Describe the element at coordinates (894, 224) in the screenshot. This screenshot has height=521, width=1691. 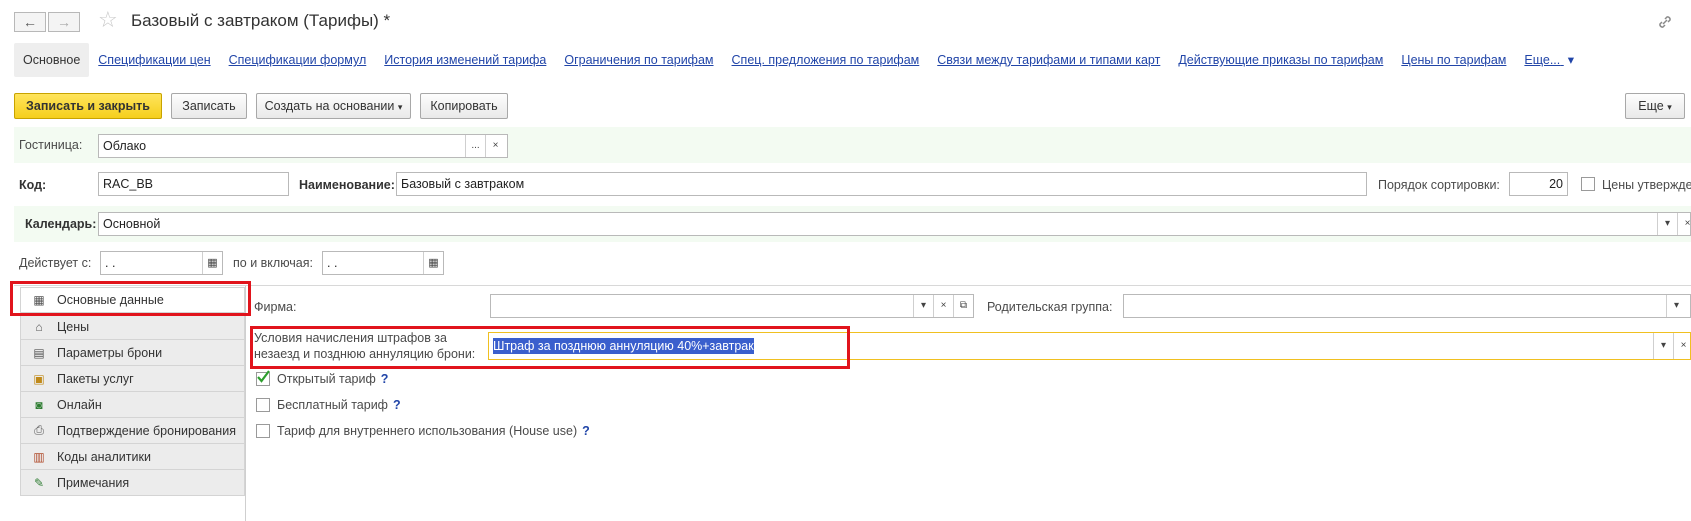
I see `calendar-field: Основной ▾ ×` at that location.